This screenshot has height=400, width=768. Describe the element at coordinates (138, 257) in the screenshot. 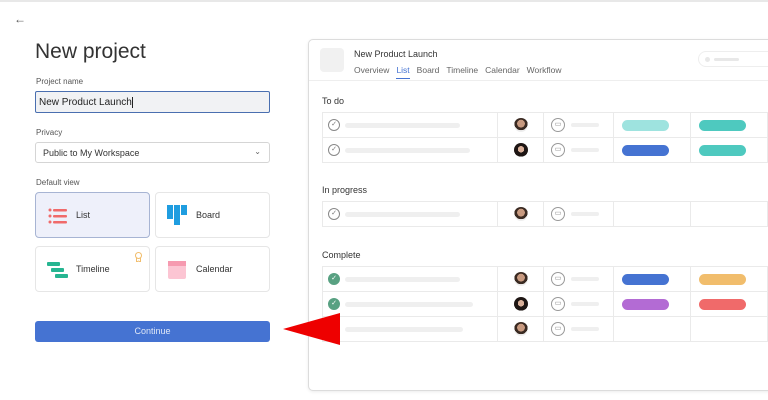

I see `premium-badge-icon` at that location.